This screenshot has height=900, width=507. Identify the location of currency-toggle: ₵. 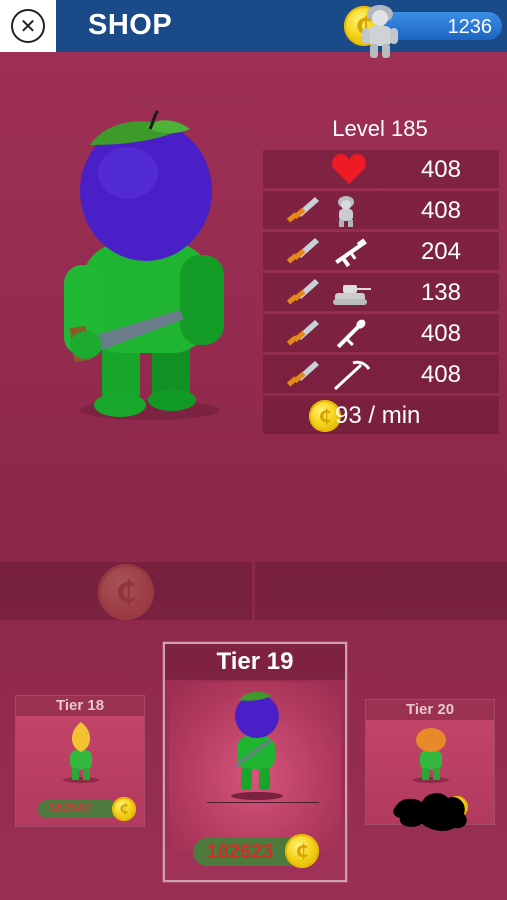
(253, 591).